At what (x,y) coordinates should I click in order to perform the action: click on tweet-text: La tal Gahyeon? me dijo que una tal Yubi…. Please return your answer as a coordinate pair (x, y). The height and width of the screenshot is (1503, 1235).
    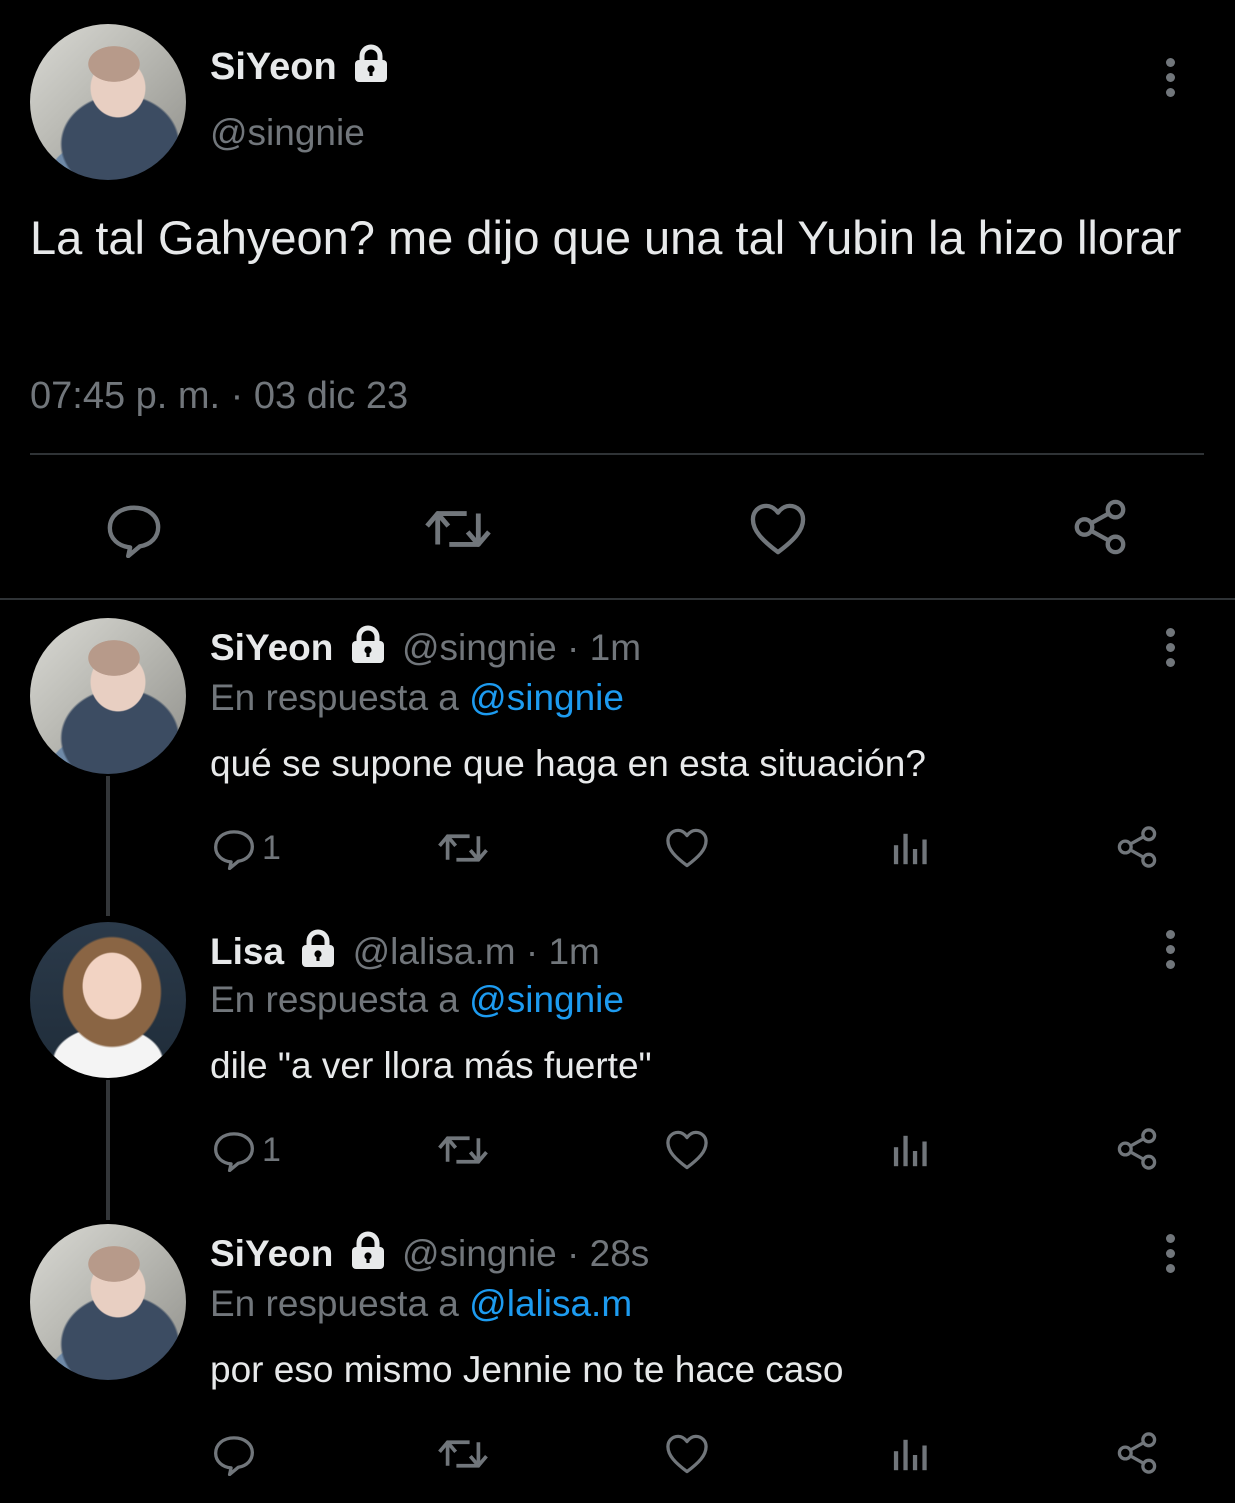
    Looking at the image, I should click on (606, 237).